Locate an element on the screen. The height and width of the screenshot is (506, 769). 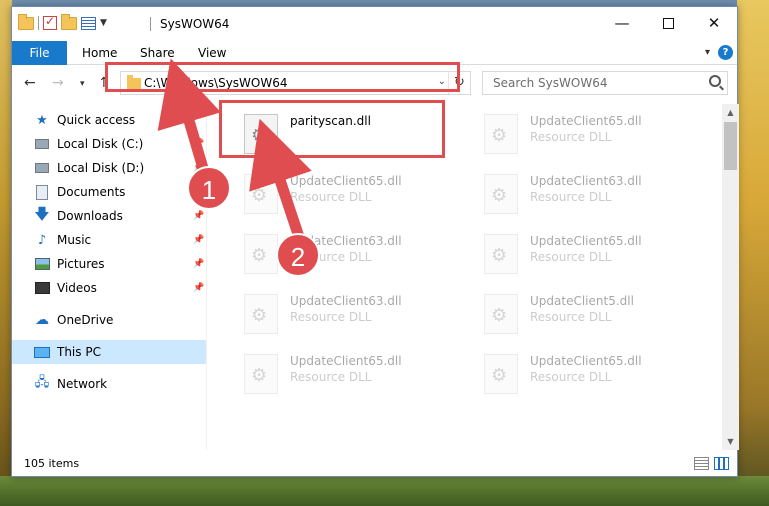
item-count: 105 items is located at coordinates (52, 463).